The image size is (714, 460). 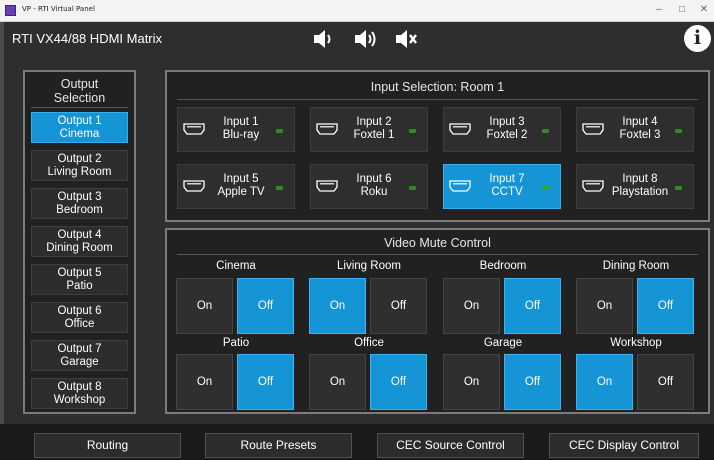 What do you see at coordinates (79, 279) in the screenshot?
I see `output-button-5: Output 5 Patio` at bounding box center [79, 279].